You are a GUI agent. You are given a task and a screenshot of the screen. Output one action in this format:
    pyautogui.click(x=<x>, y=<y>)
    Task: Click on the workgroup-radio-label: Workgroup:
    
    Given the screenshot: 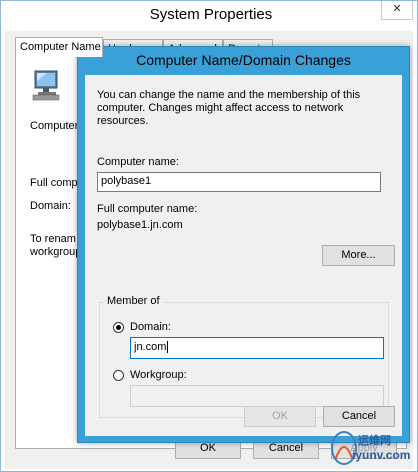 What is the action you would take?
    pyautogui.click(x=158, y=375)
    